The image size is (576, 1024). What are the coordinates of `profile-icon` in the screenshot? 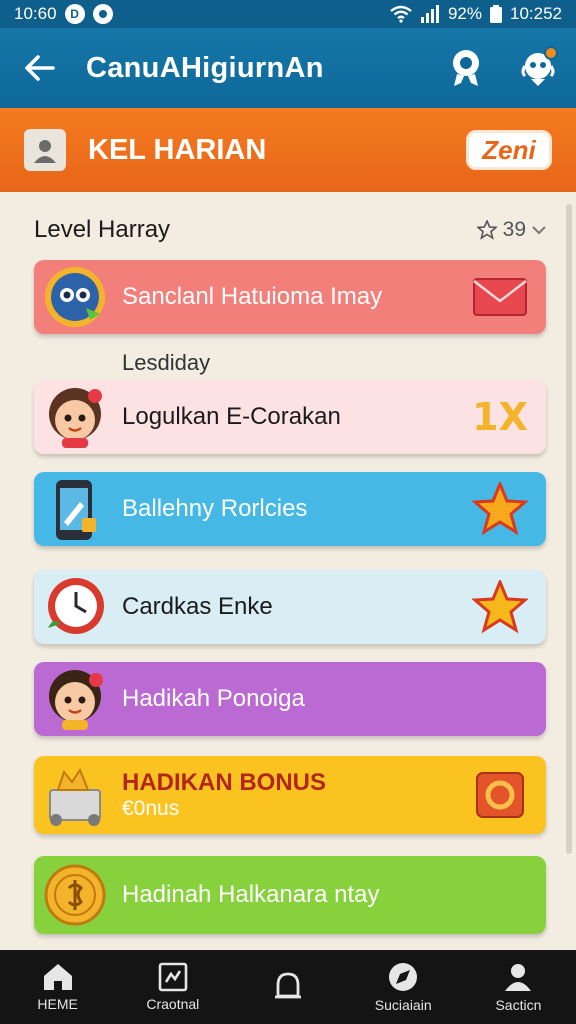 It's located at (518, 977).